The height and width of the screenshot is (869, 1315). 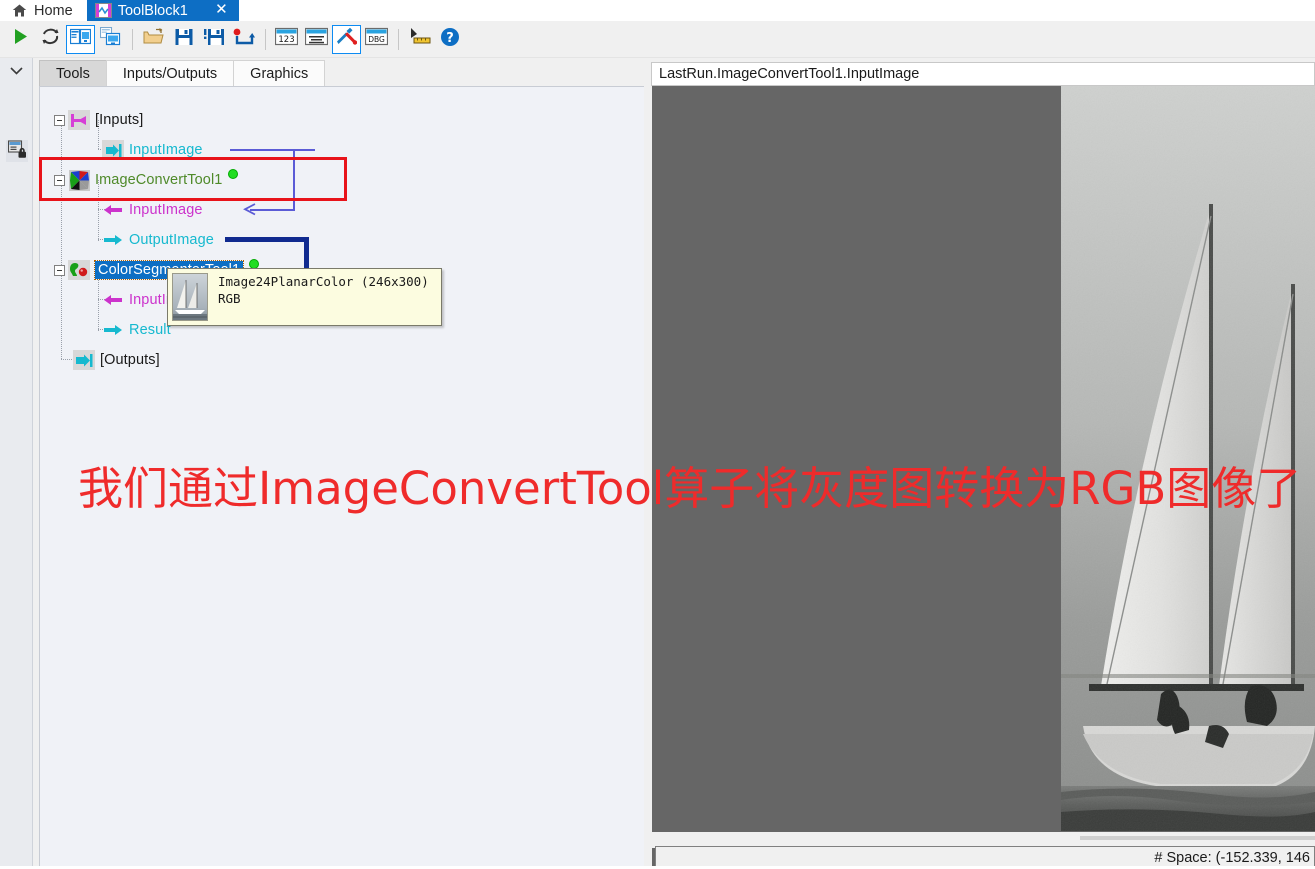 I want to click on tooltip-line-1: Image24PlanarColor (246x300), so click(x=323, y=281).